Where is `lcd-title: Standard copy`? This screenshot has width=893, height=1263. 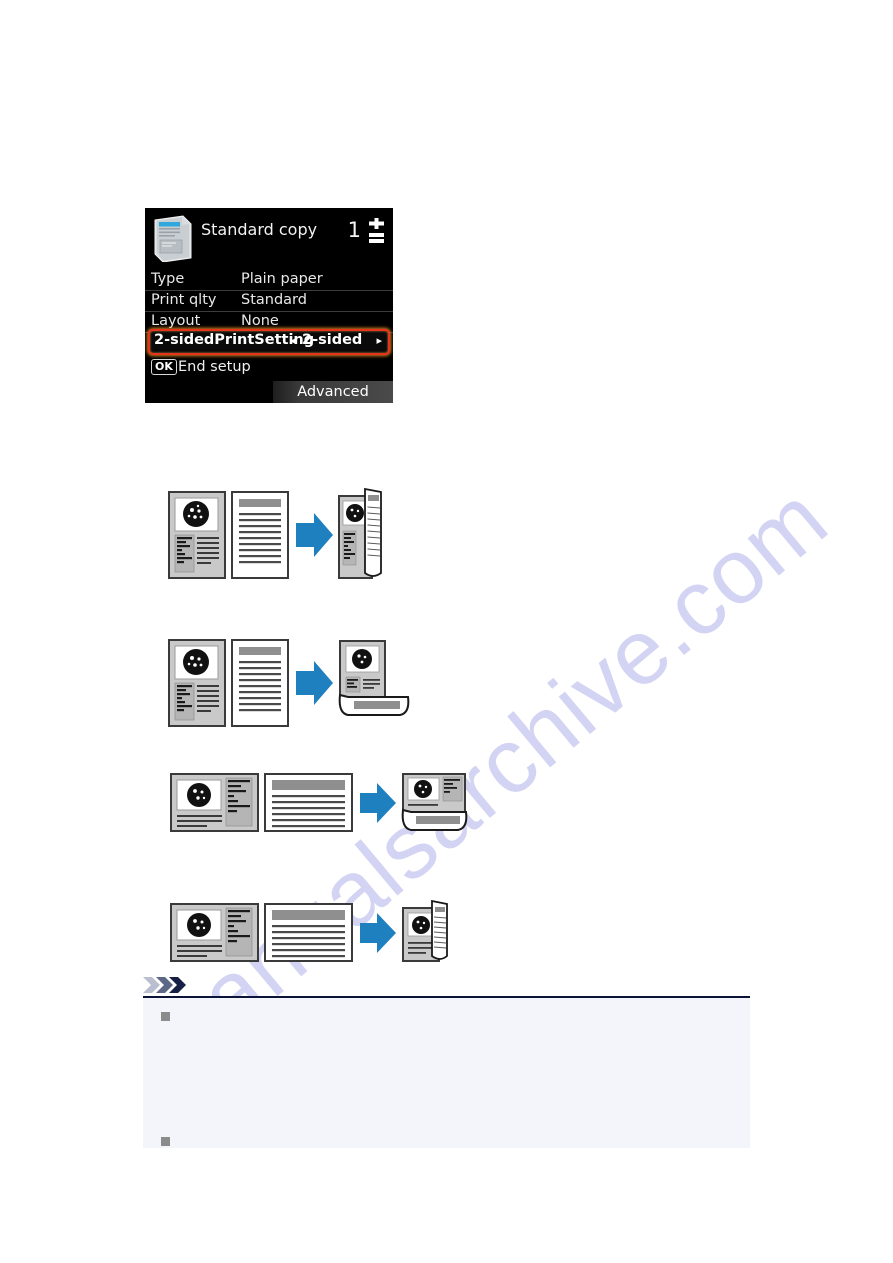 lcd-title: Standard copy is located at coordinates (259, 229).